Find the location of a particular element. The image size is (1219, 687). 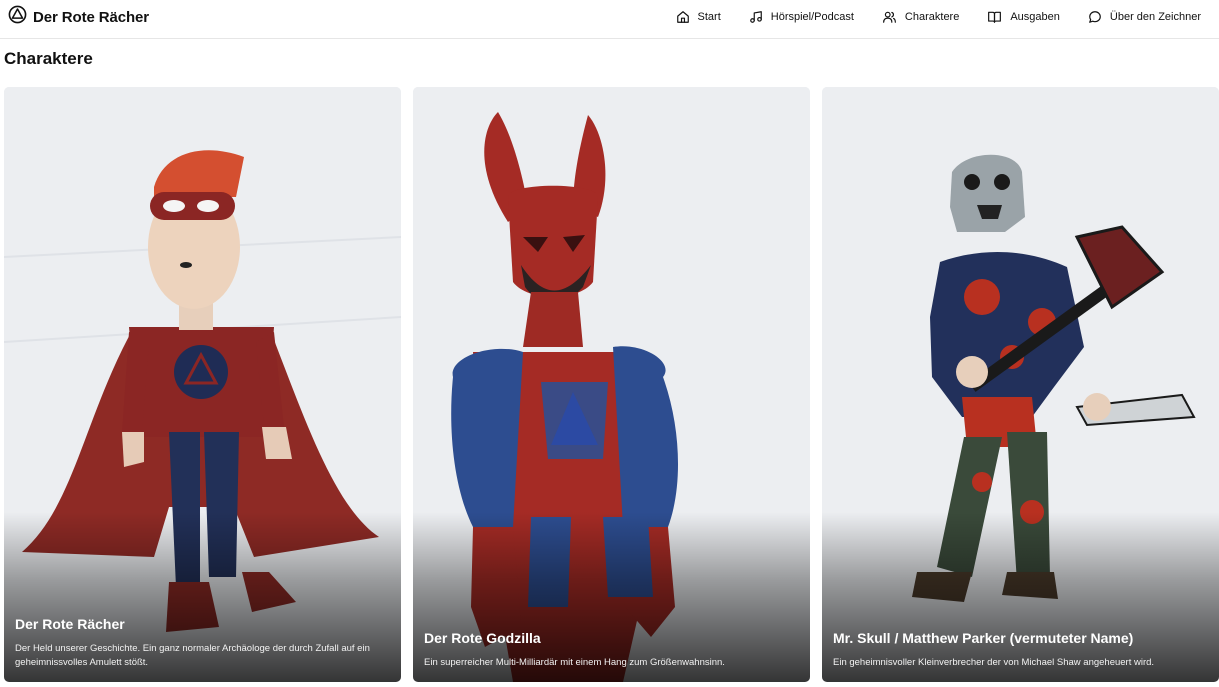

brand-link: Der Rote Rächer is located at coordinates (79, 17).